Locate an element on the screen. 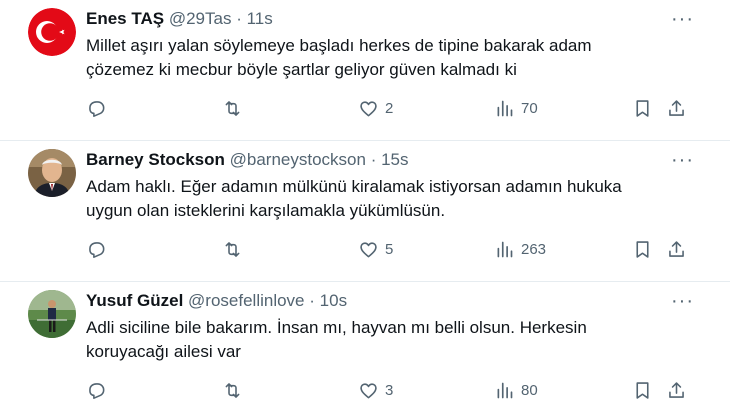 This screenshot has width=730, height=420. tweet-header: Enes TAŞ @29Tas · 11s is located at coordinates (179, 19).